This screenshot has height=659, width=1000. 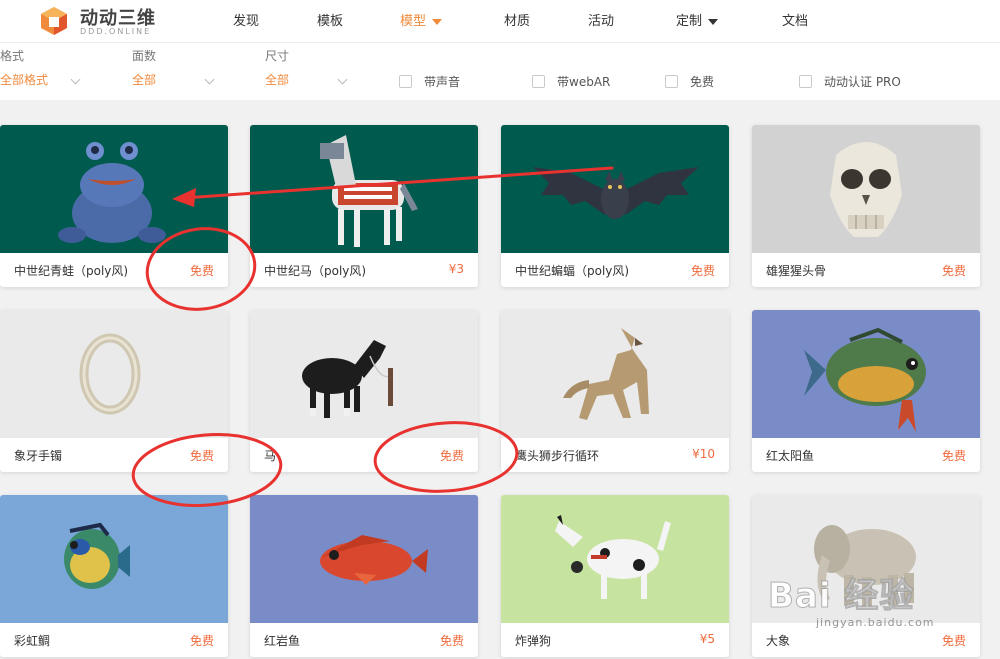 What do you see at coordinates (557, 456) in the screenshot?
I see `model-title: 鹰头狮步行循环` at bounding box center [557, 456].